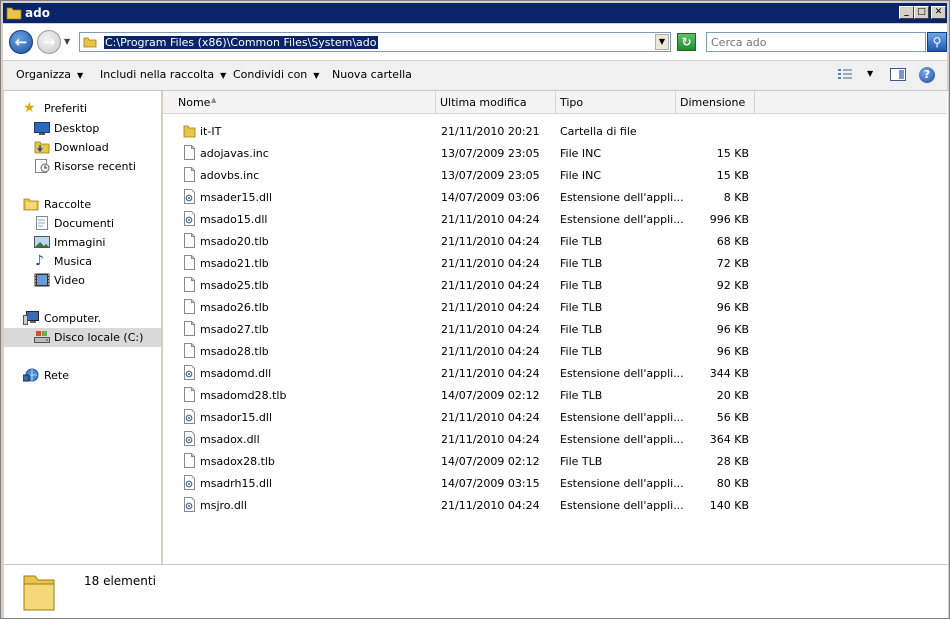 The width and height of the screenshot is (950, 619). Describe the element at coordinates (490, 197) in the screenshot. I see `file-modified: 14/07/2009 03:06` at that location.